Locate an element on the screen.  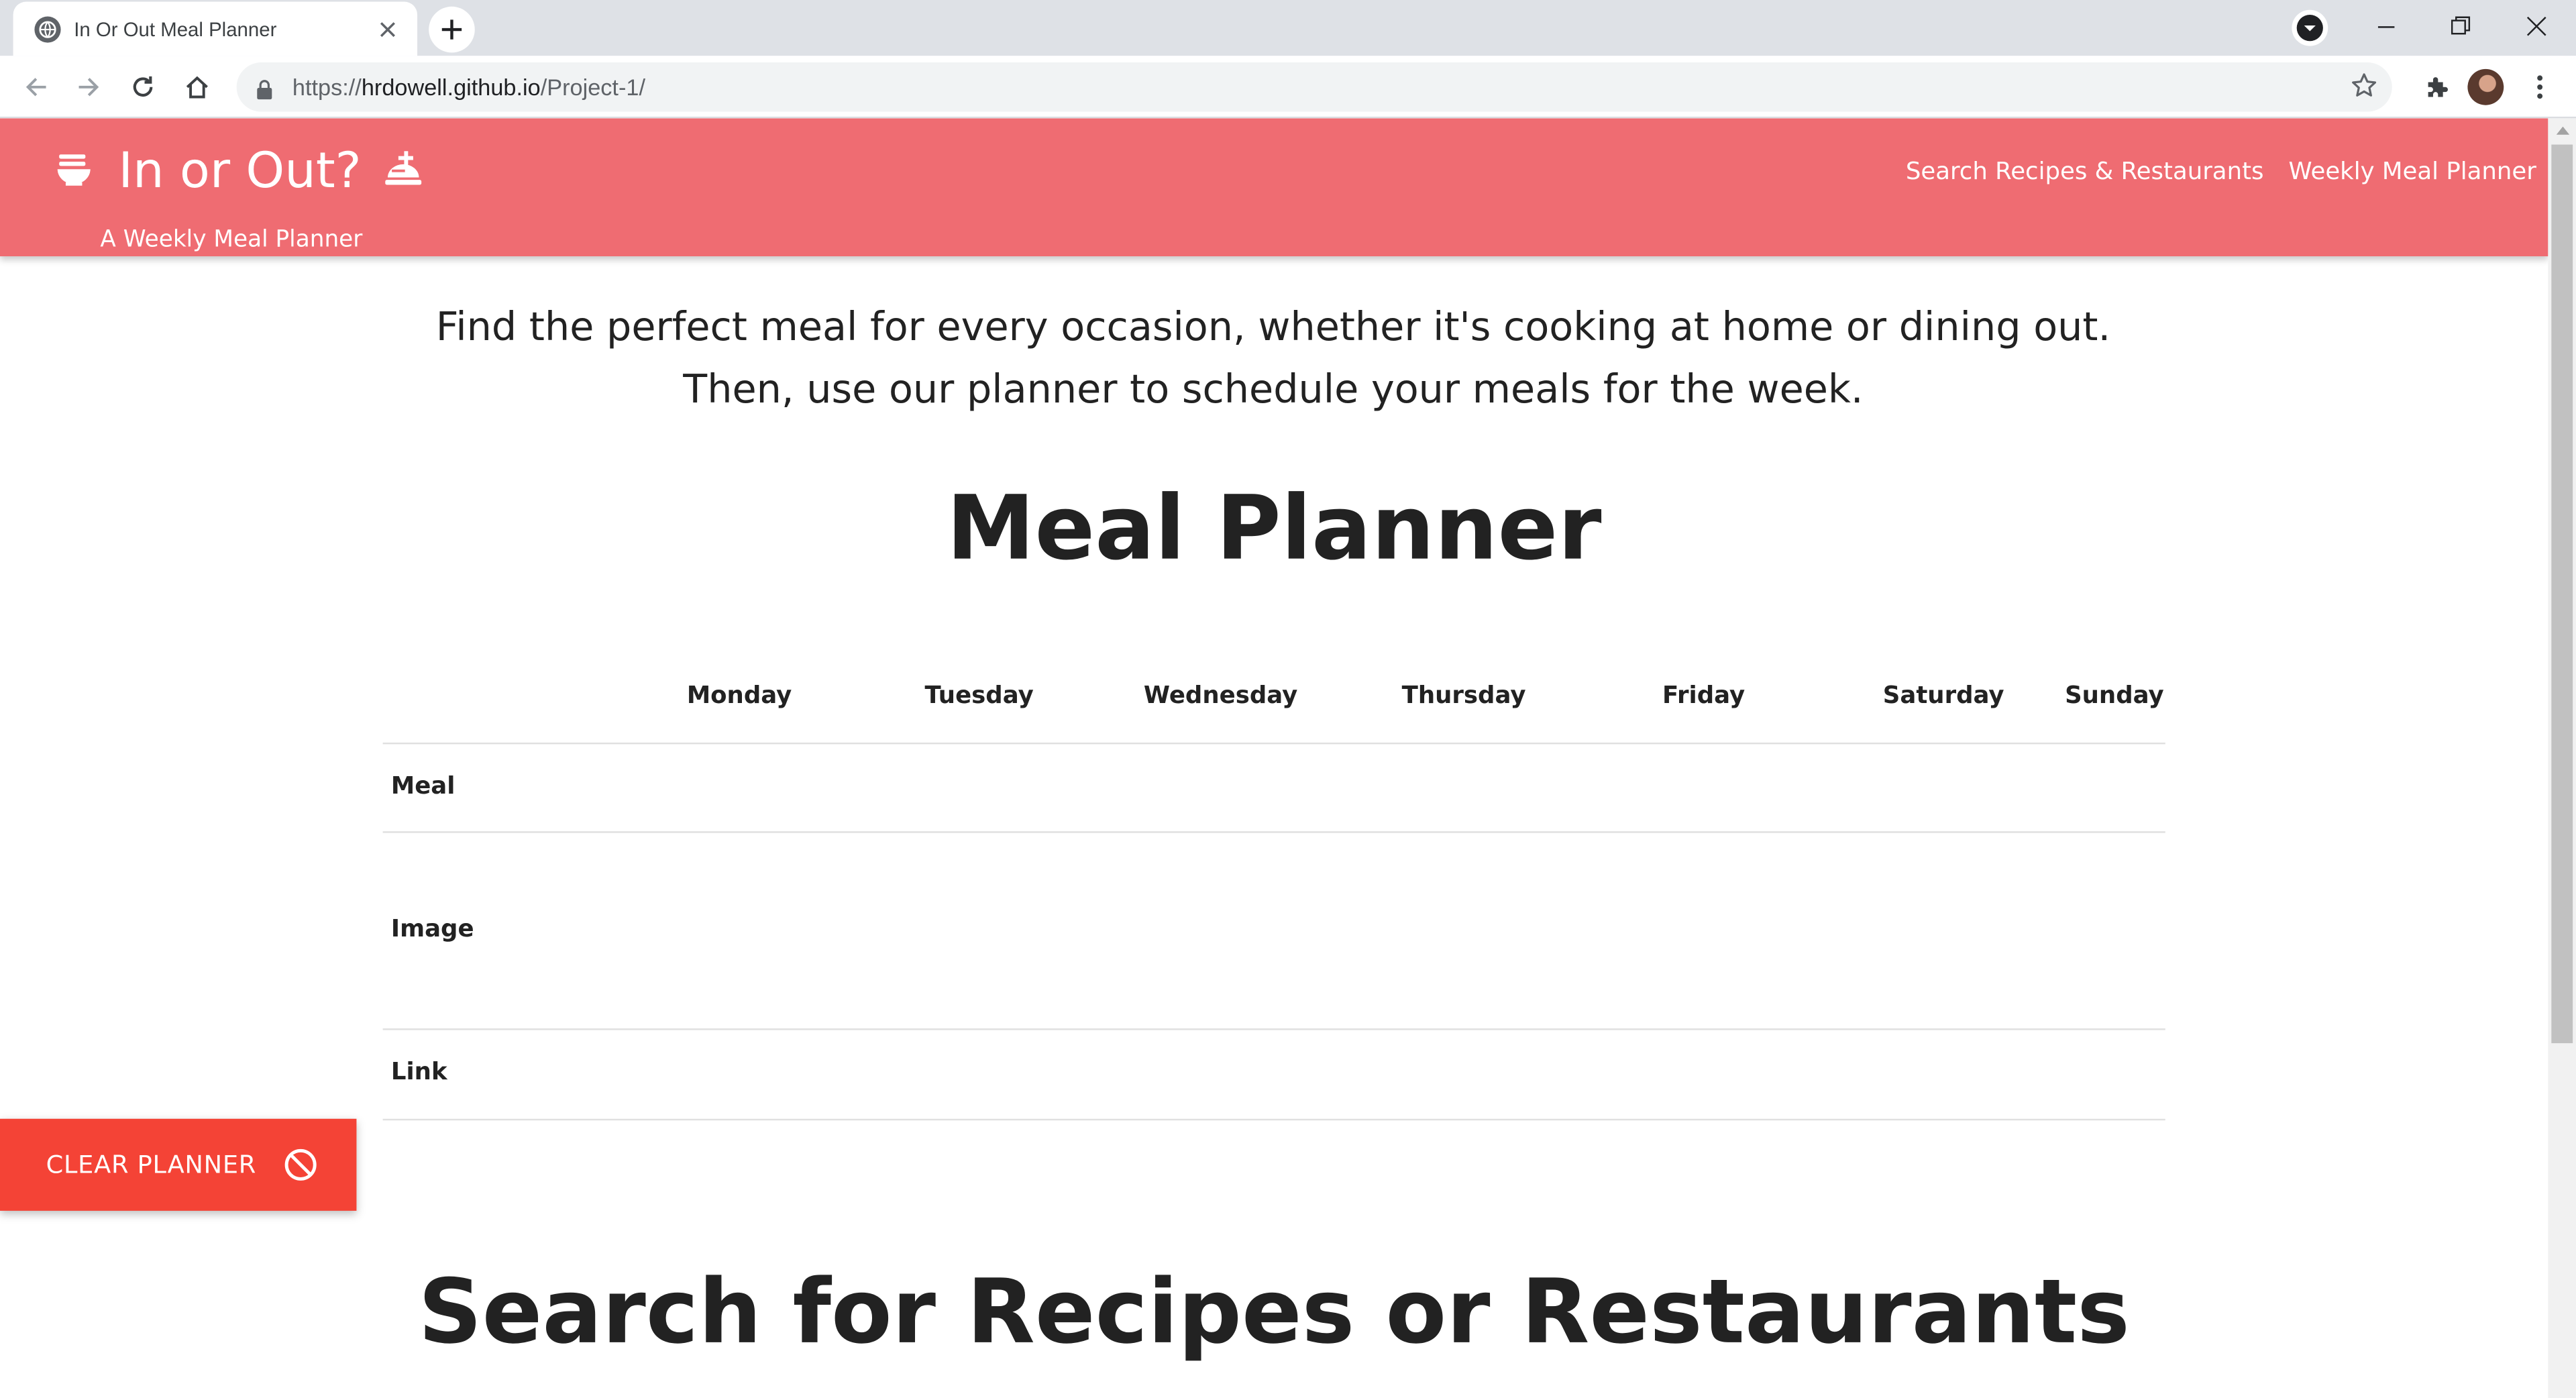
row-label-image: Image is located at coordinates (432, 929).